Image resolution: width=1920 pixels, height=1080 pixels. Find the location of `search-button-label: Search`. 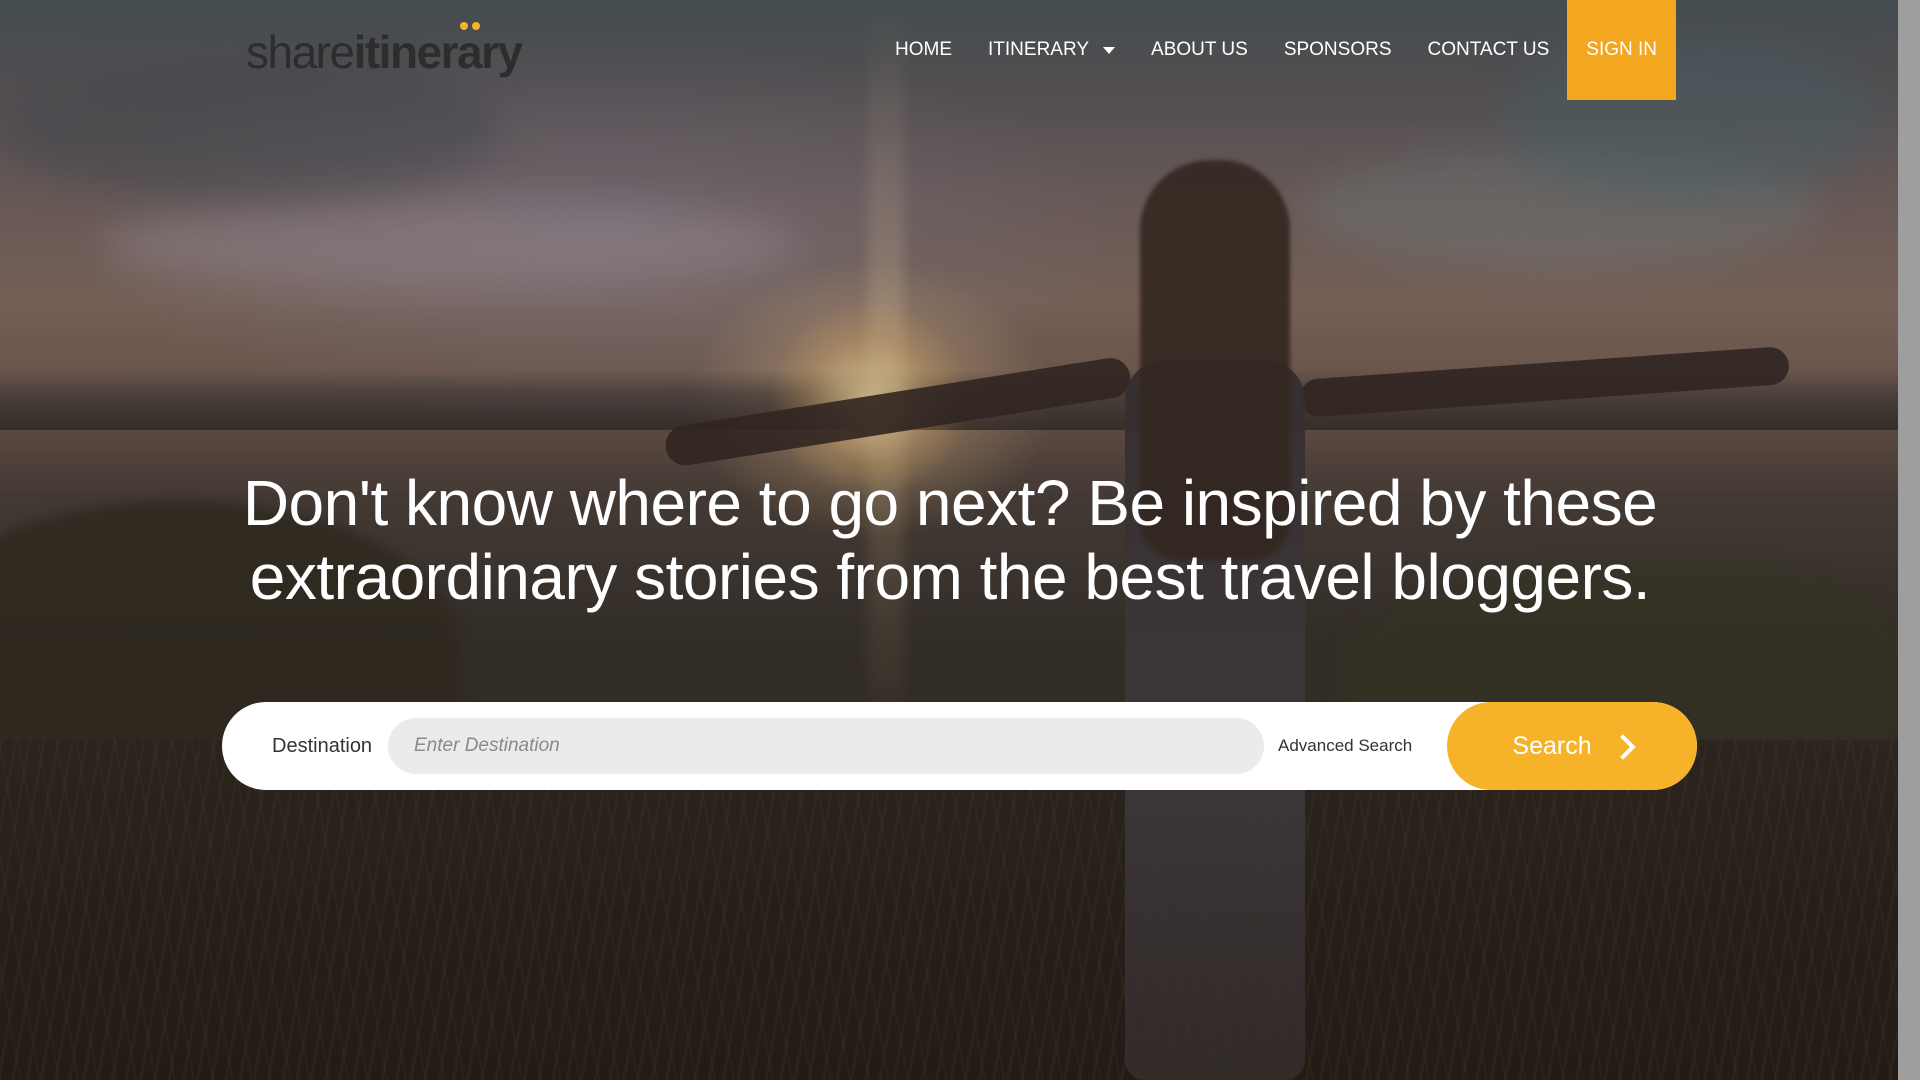

search-button-label: Search is located at coordinates (1552, 745).